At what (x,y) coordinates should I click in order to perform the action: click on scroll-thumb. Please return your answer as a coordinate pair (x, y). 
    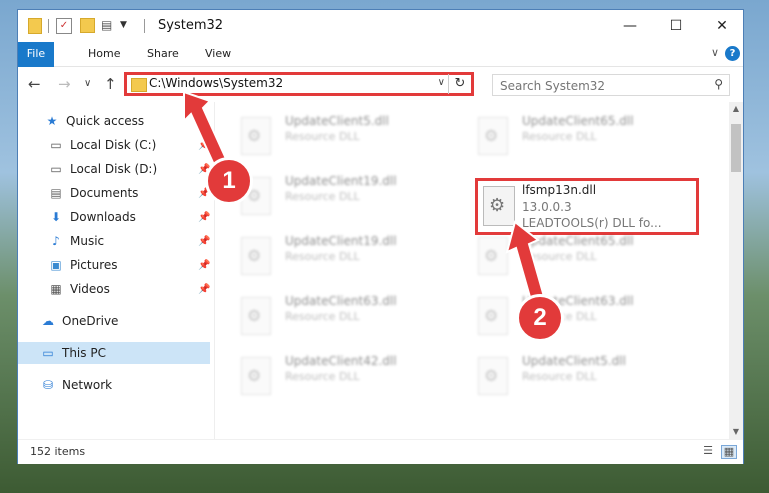
    Looking at the image, I should click on (736, 148).